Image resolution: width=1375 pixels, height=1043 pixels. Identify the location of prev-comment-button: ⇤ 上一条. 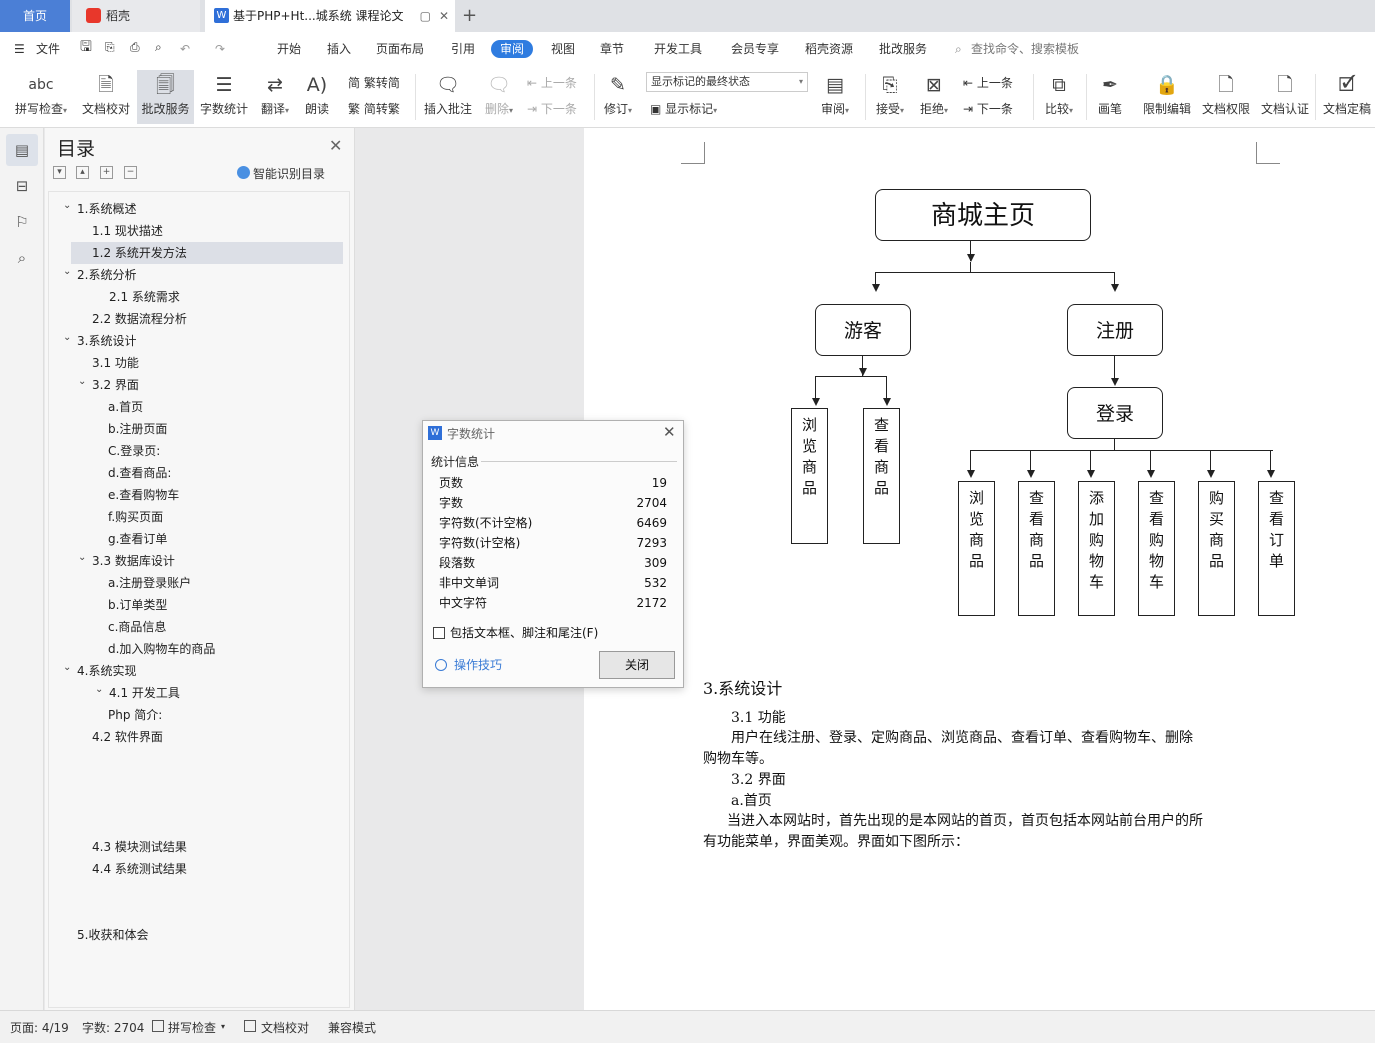
(552, 83).